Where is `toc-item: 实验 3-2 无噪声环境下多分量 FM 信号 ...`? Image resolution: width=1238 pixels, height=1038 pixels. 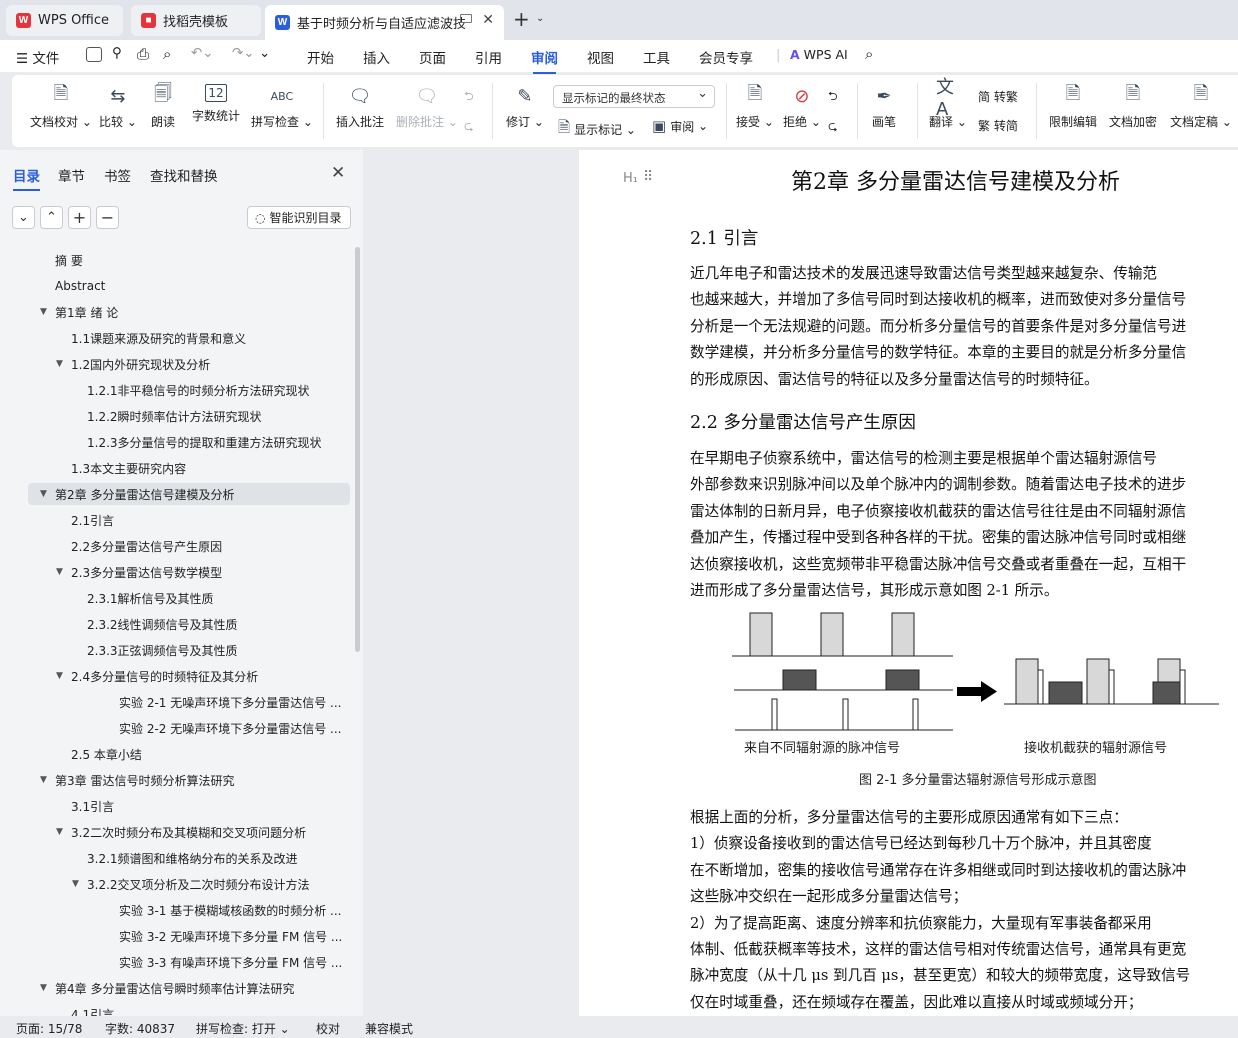 toc-item: 实验 3-2 无噪声环境下多分量 FM 信号 ... is located at coordinates (175, 936).